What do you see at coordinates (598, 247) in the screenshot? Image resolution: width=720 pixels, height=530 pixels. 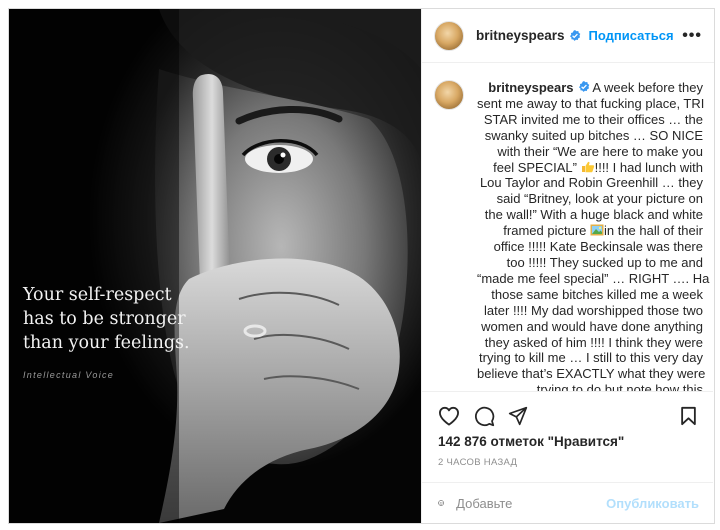 I see `caption-text: office !!!!! Kate Beckinsale was there` at bounding box center [598, 247].